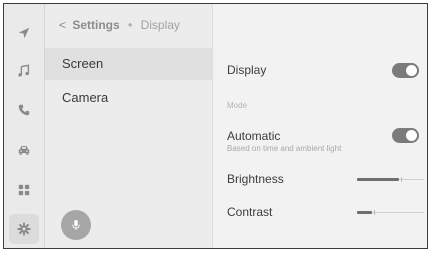  I want to click on phone-icon, so click(24, 110).